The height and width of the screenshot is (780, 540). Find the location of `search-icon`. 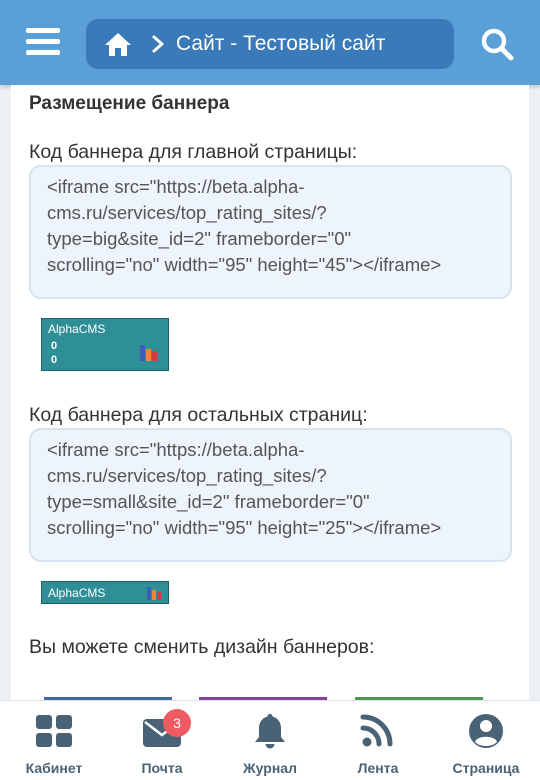

search-icon is located at coordinates (497, 44).